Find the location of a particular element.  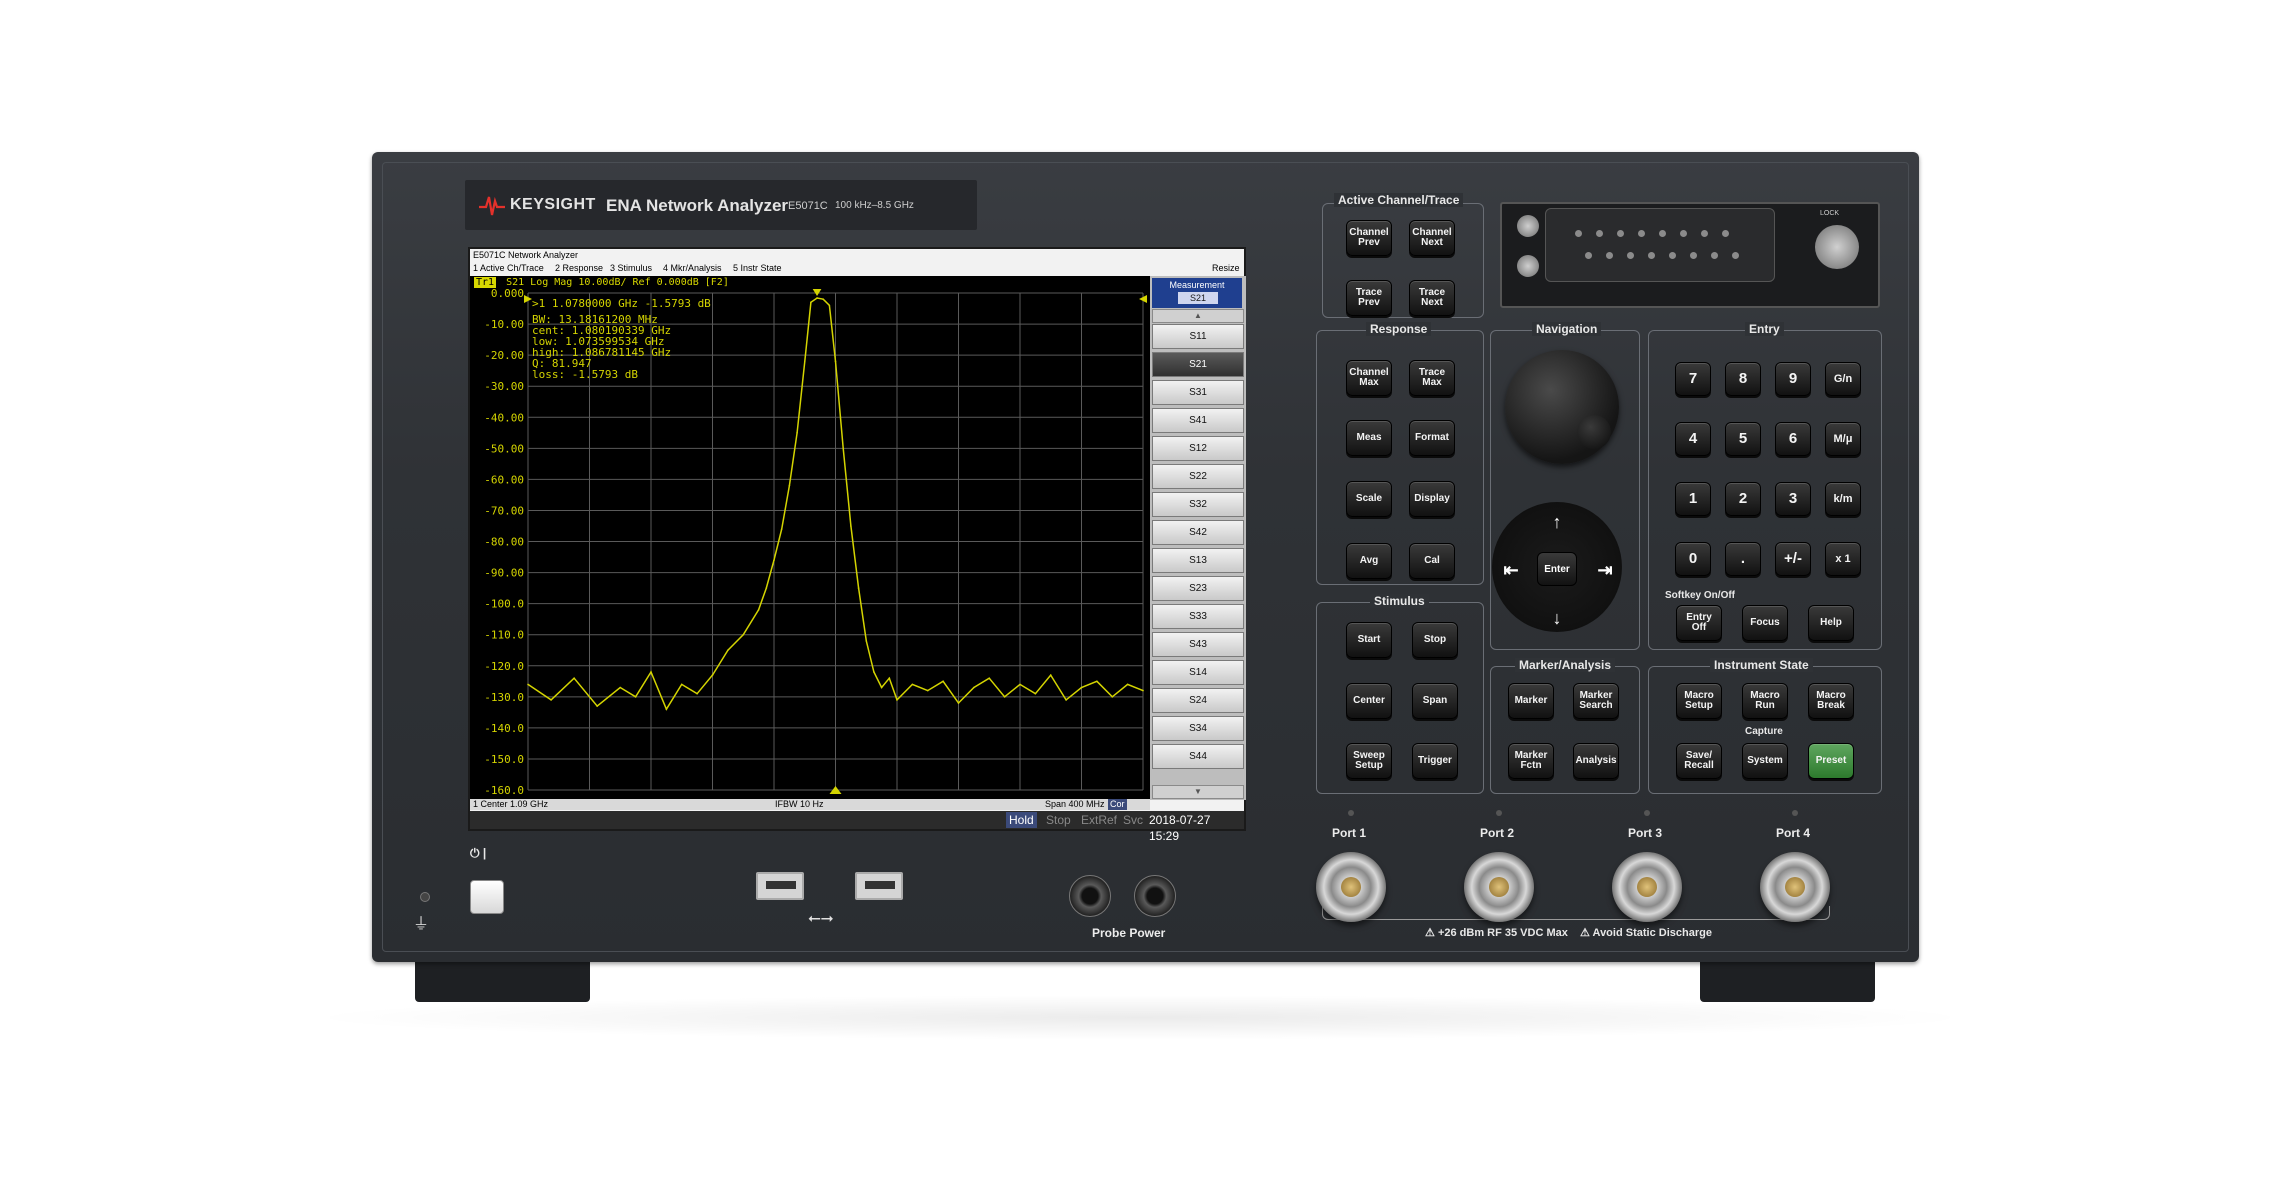

cal-key: Cal is located at coordinates (1432, 561).